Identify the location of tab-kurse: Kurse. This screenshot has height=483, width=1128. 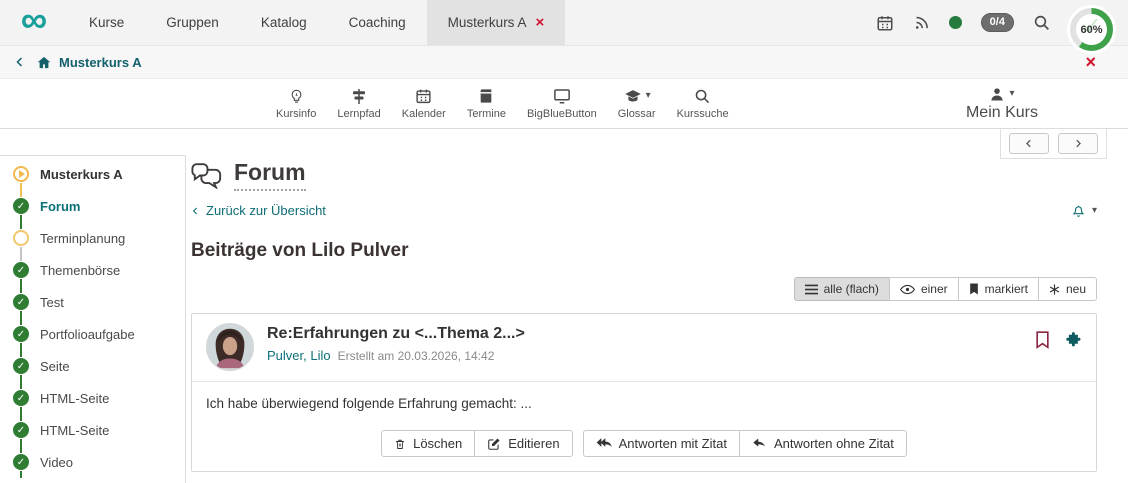
(106, 22).